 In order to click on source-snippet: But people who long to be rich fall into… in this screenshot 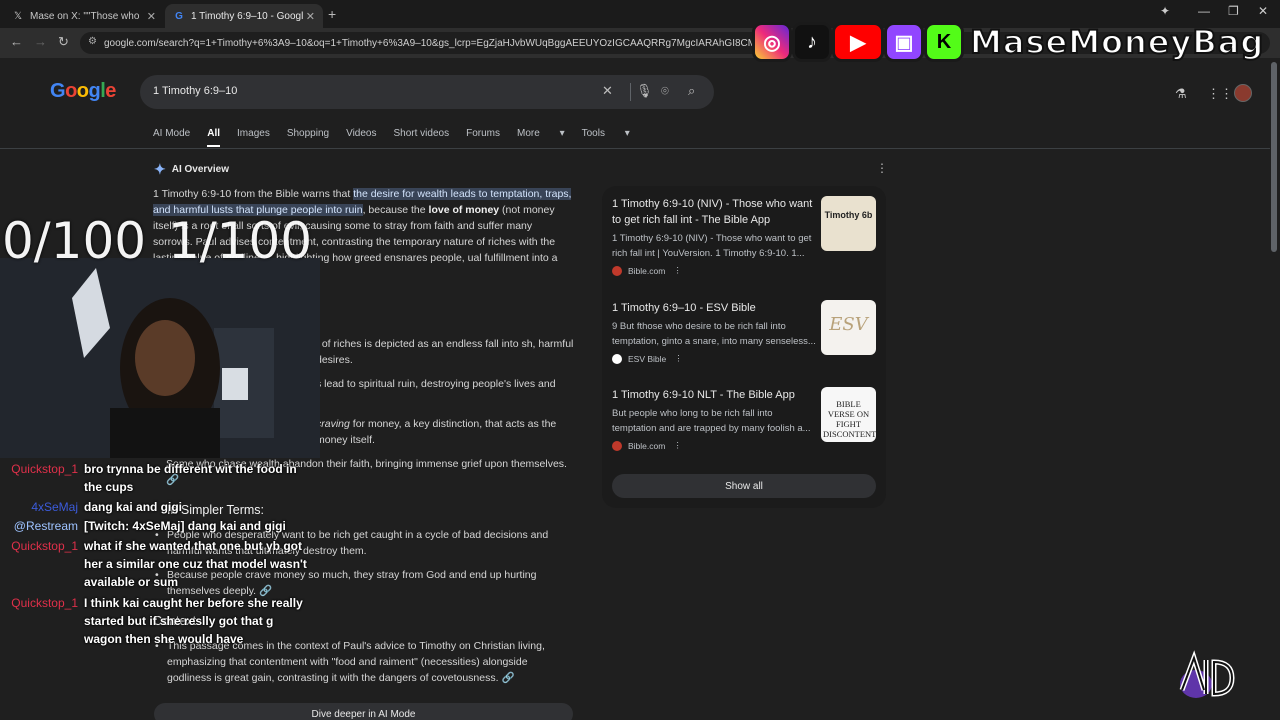, I will do `click(711, 421)`.